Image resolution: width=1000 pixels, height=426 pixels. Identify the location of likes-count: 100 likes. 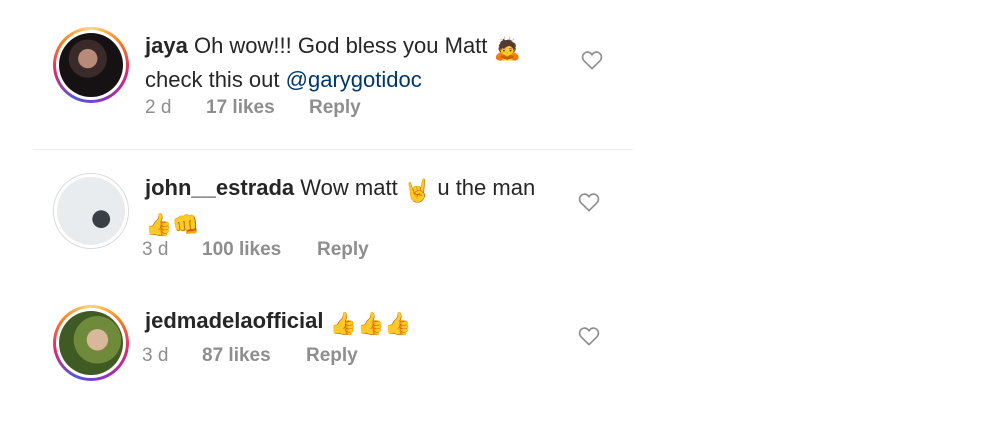
(259, 250).